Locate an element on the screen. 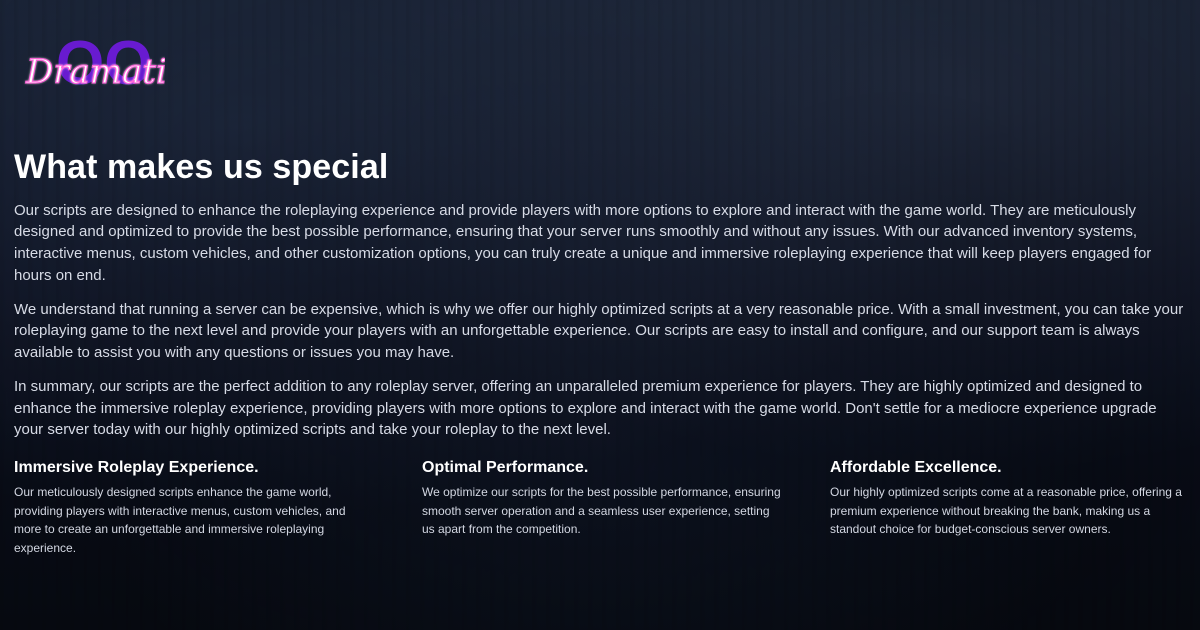 This screenshot has width=1200, height=630. page-title: What makes us special is located at coordinates (201, 167).